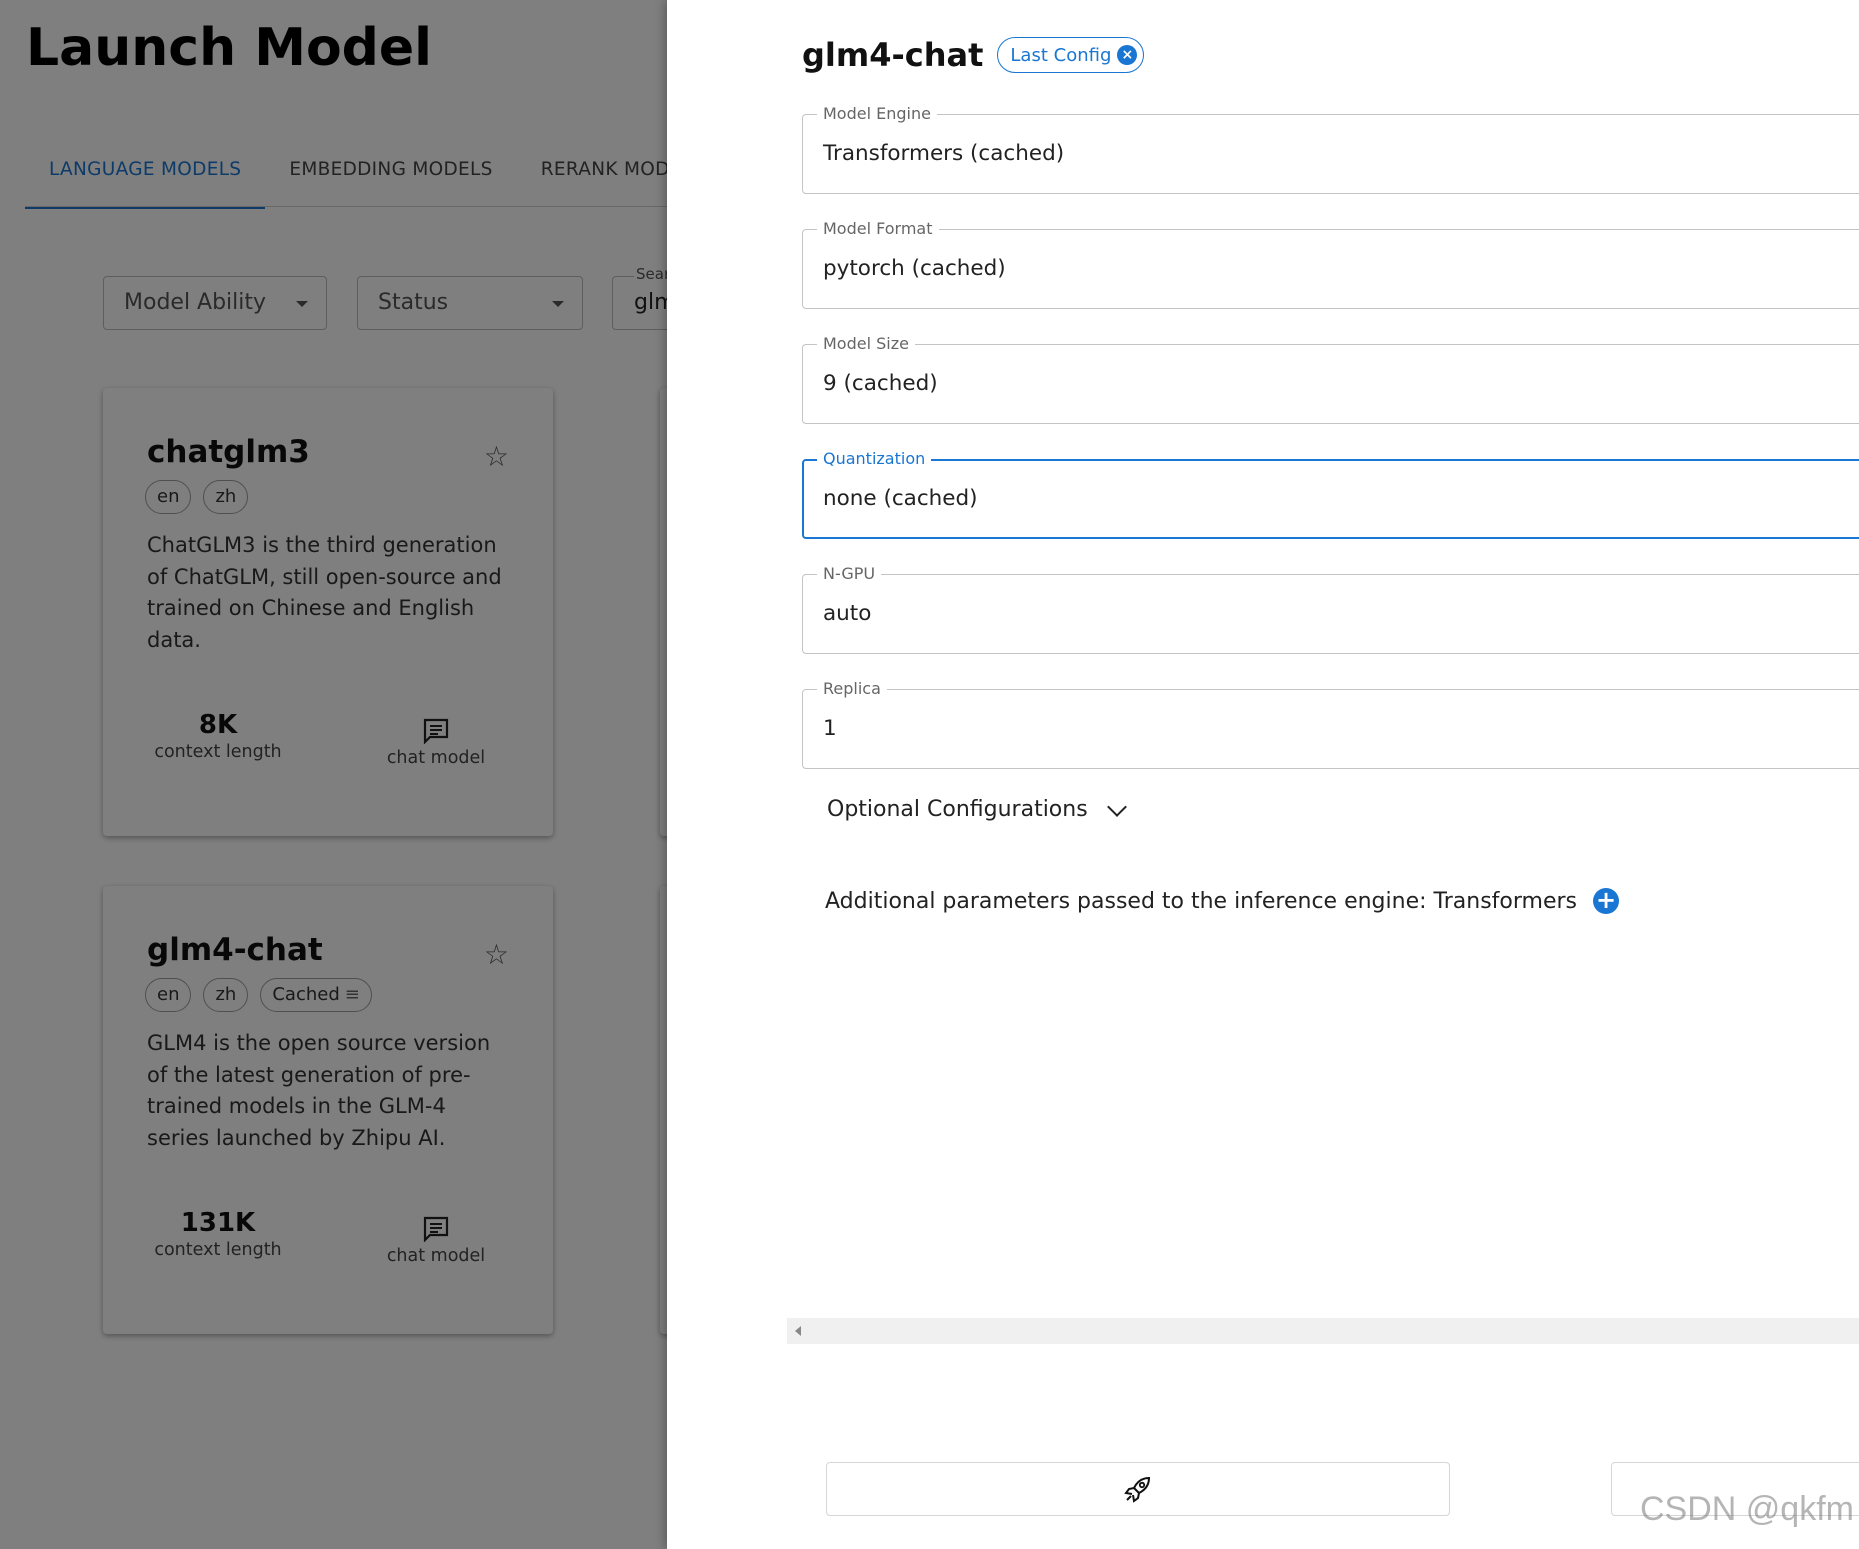  I want to click on field-value: auto, so click(847, 613).